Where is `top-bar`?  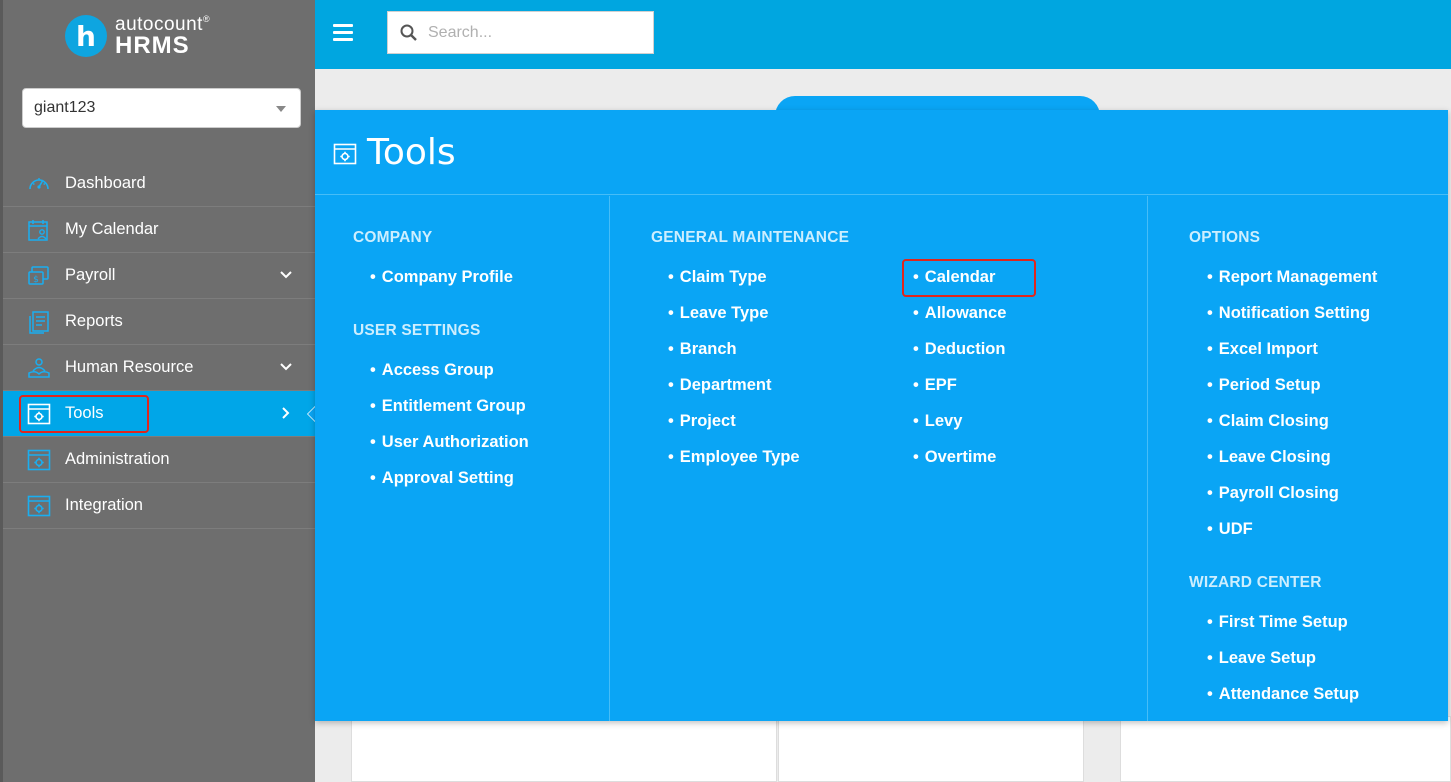
top-bar is located at coordinates (883, 34).